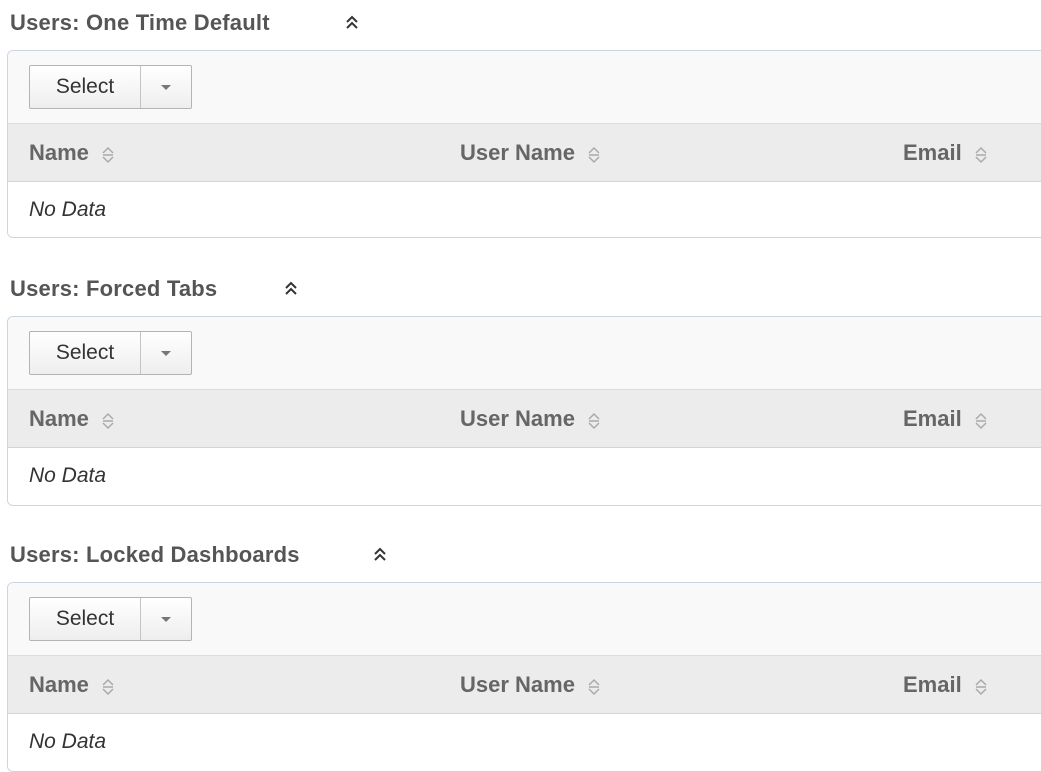 The width and height of the screenshot is (1041, 772). I want to click on section-header: Users: Forced Tabs, so click(155, 289).